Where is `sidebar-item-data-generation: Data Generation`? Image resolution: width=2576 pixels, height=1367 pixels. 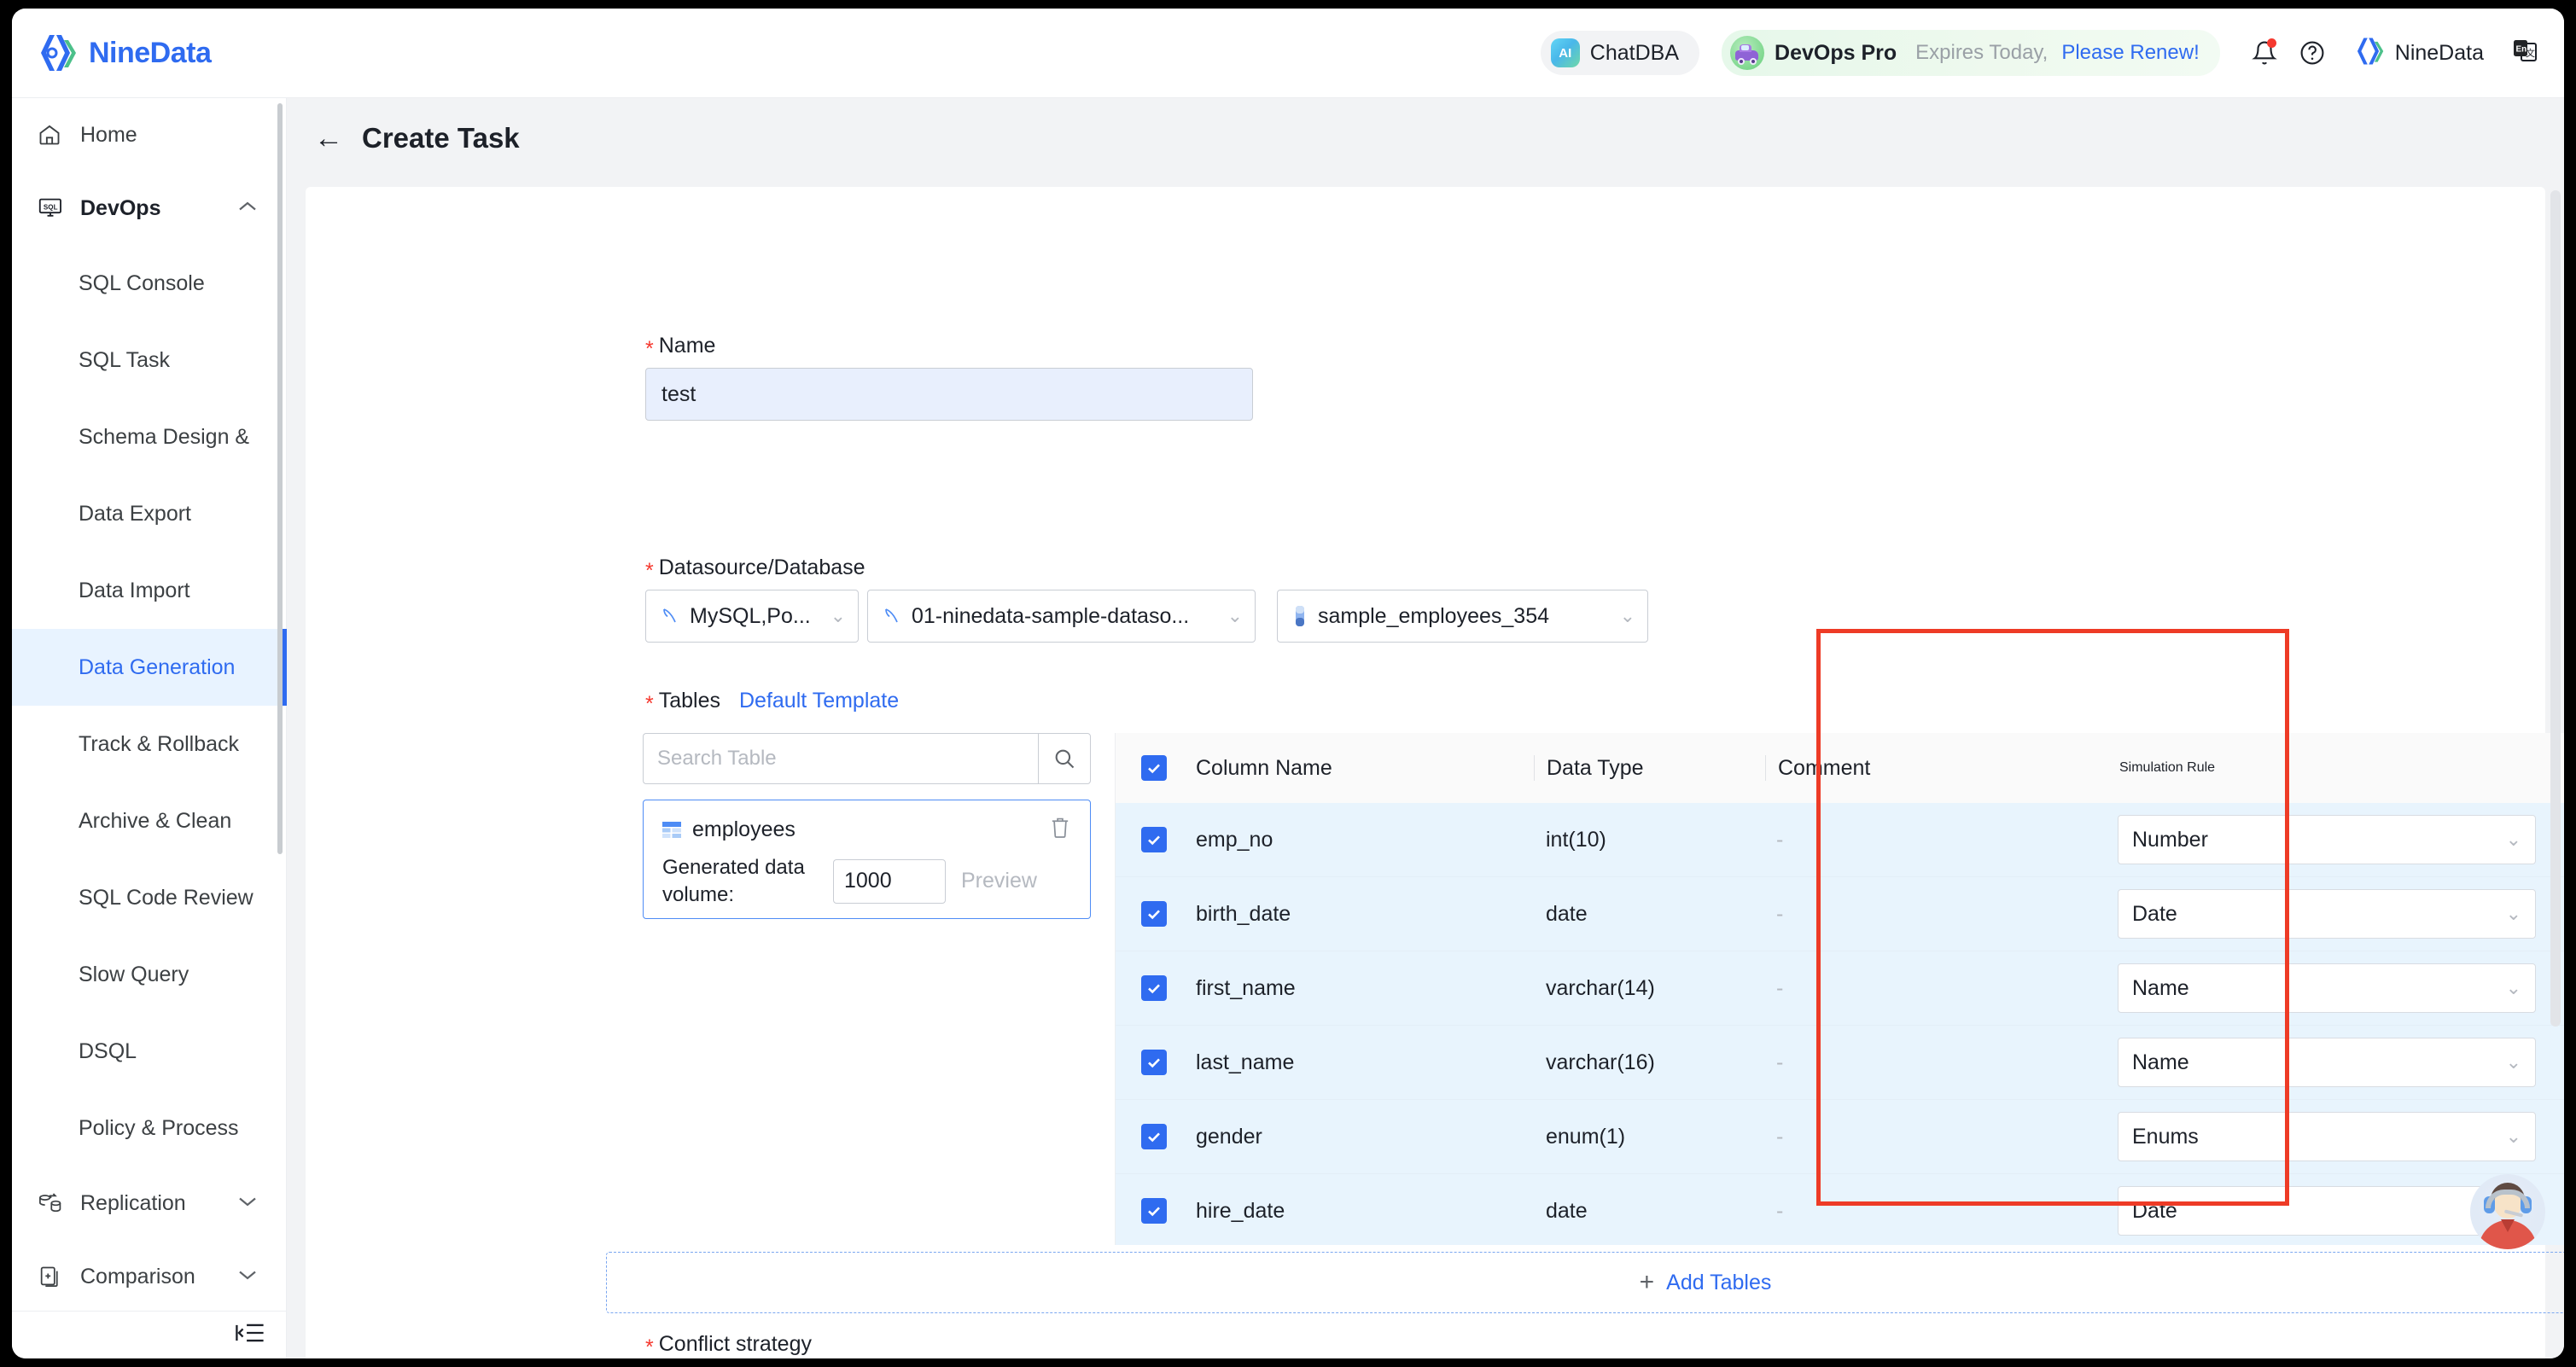
sidebar-item-data-generation: Data Generation is located at coordinates (149, 667).